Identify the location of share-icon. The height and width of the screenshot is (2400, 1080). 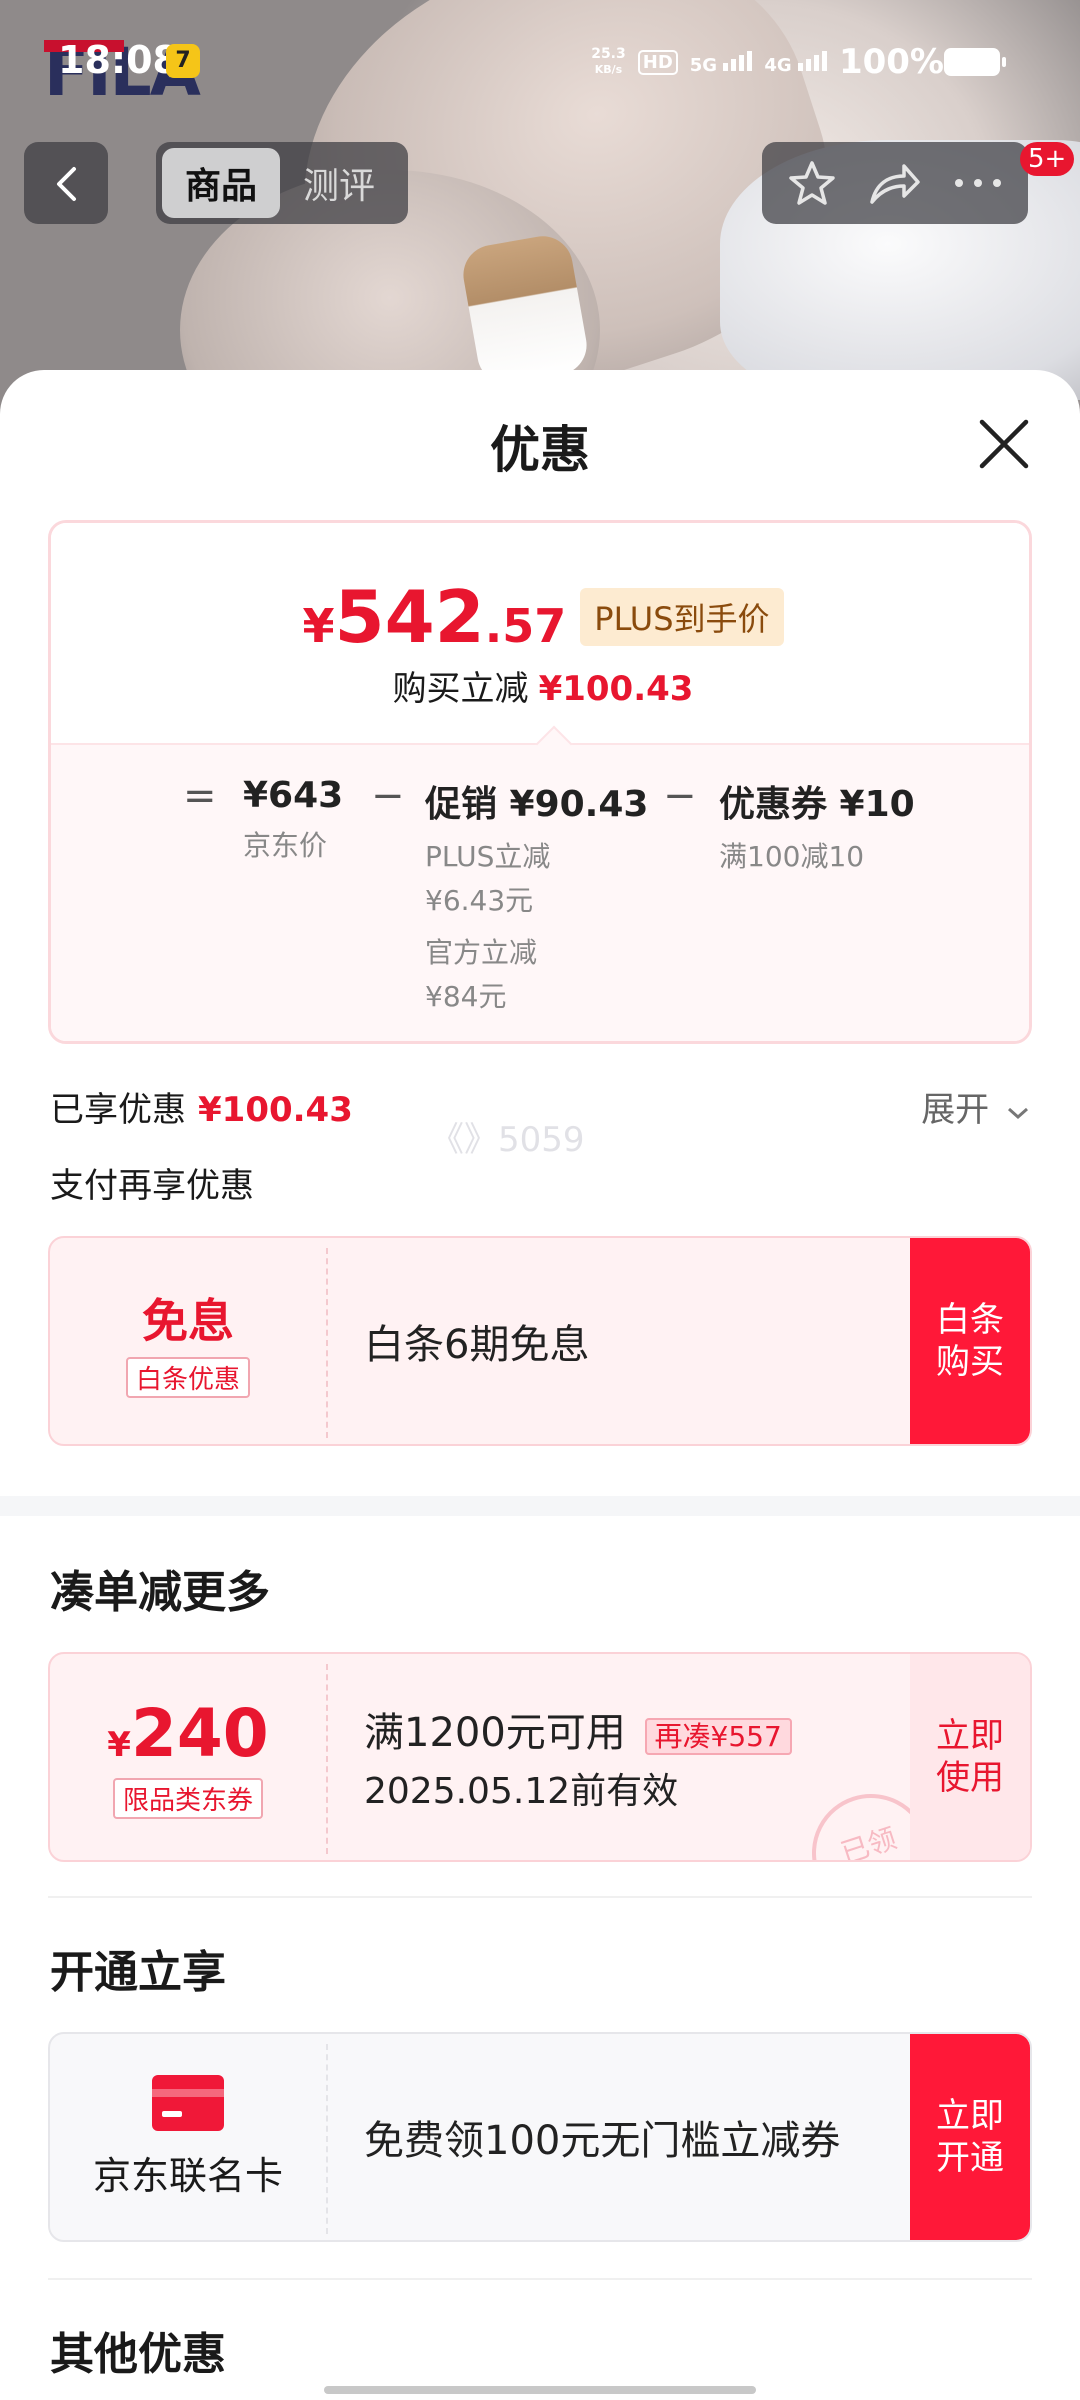
(895, 183).